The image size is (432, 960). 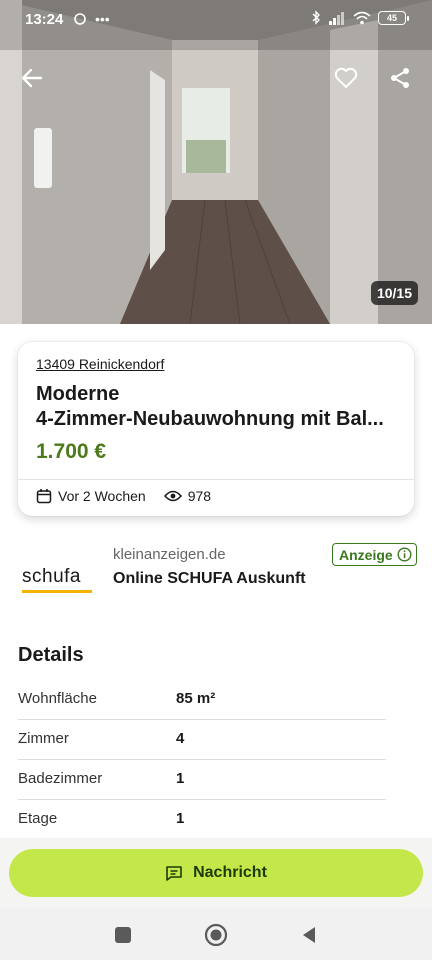 I want to click on favorite-button, so click(x=346, y=78).